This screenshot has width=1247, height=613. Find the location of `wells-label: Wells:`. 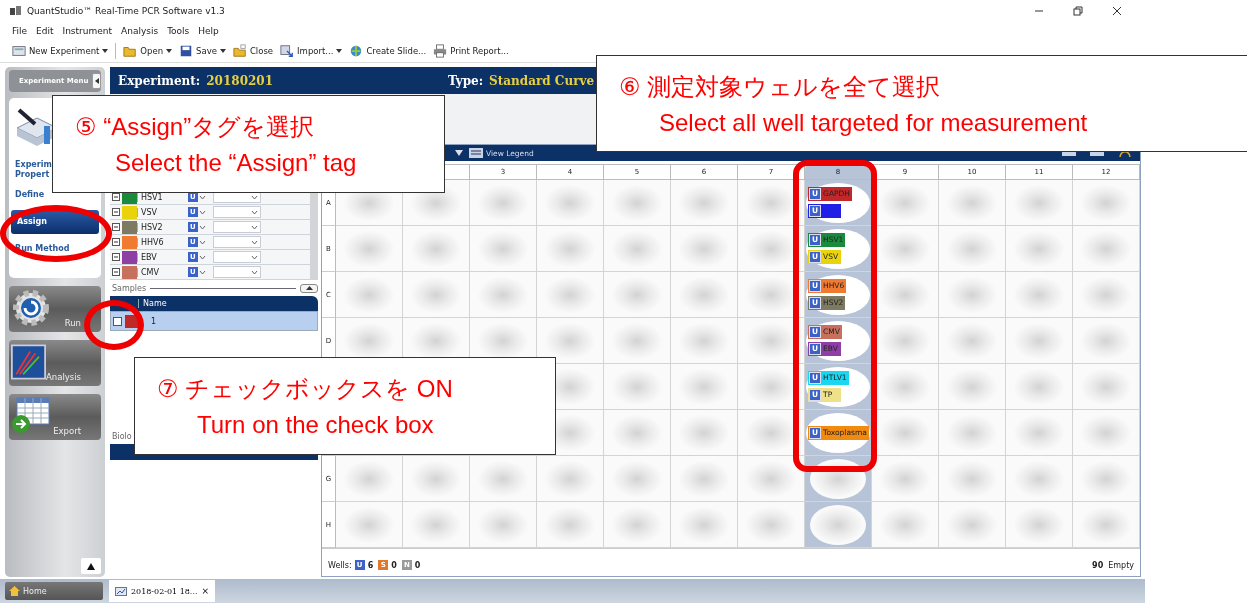

wells-label: Wells: is located at coordinates (340, 565).